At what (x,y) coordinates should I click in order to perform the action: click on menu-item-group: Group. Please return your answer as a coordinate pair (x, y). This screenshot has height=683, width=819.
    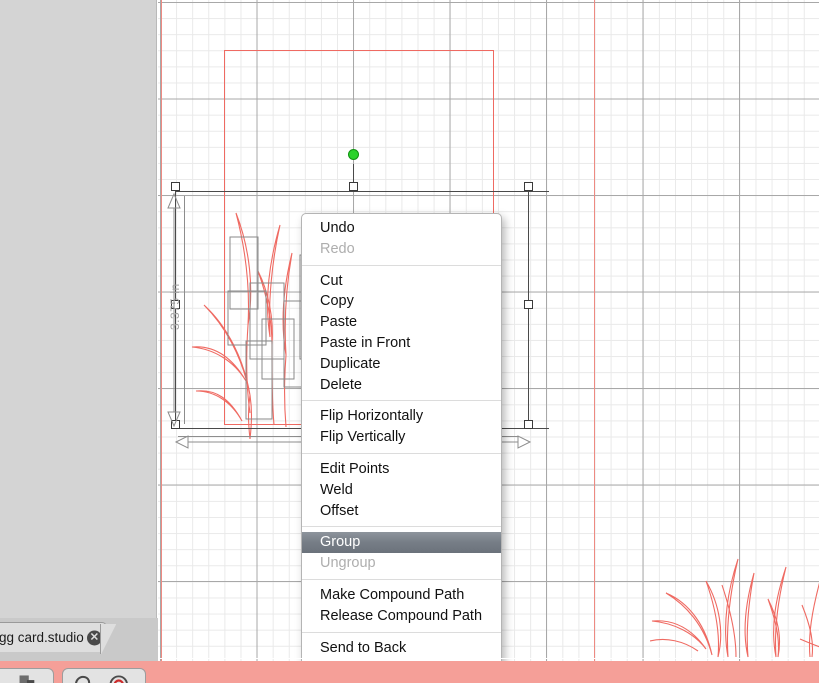
    Looking at the image, I should click on (401, 543).